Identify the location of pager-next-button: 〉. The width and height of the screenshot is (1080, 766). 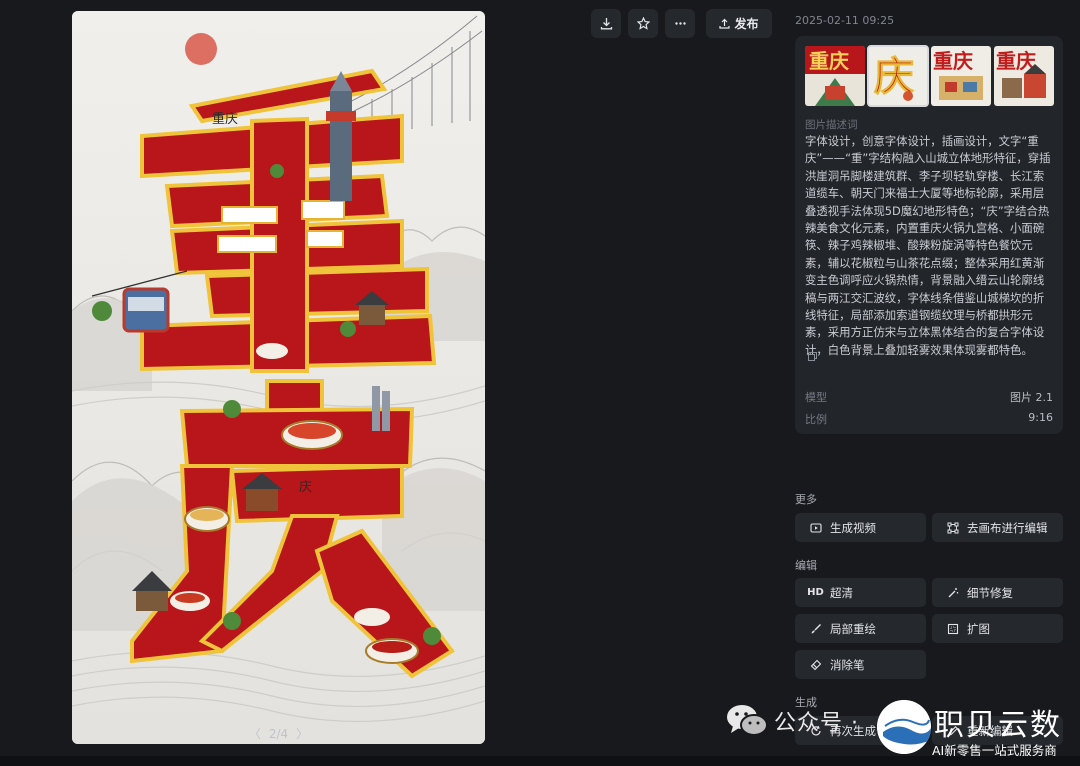
(302, 734).